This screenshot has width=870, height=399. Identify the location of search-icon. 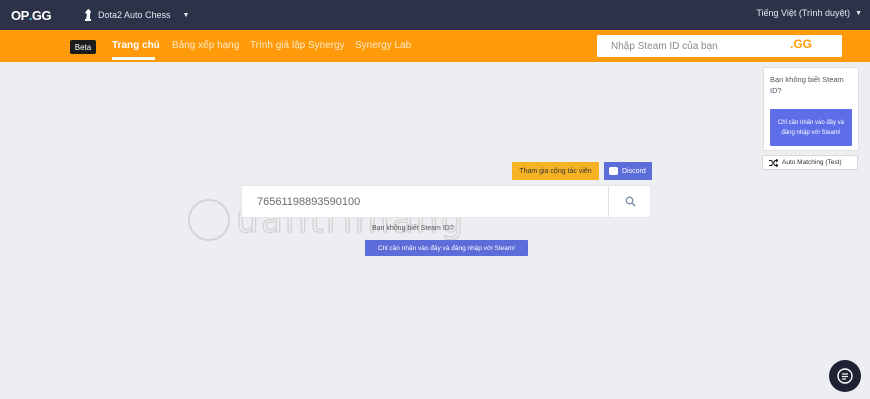
(630, 201).